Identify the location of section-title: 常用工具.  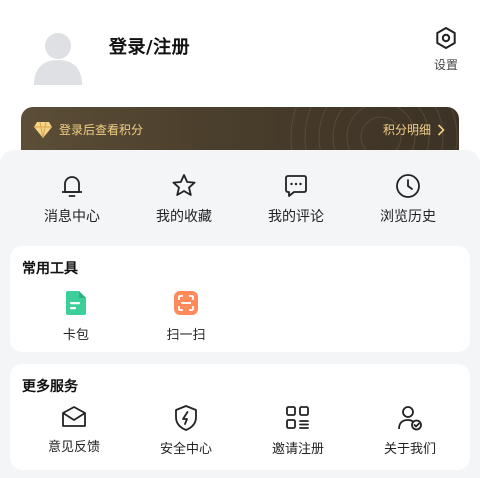
(50, 269).